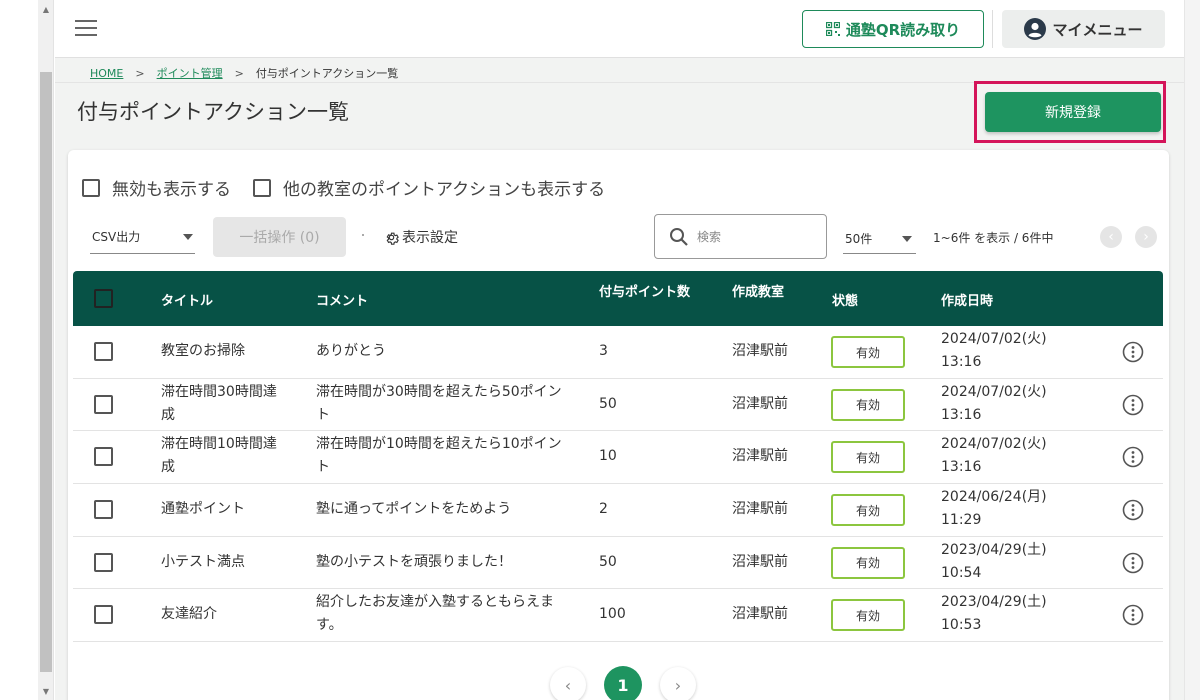 The height and width of the screenshot is (700, 1200). What do you see at coordinates (961, 414) in the screenshot?
I see `row-time: 13:16` at bounding box center [961, 414].